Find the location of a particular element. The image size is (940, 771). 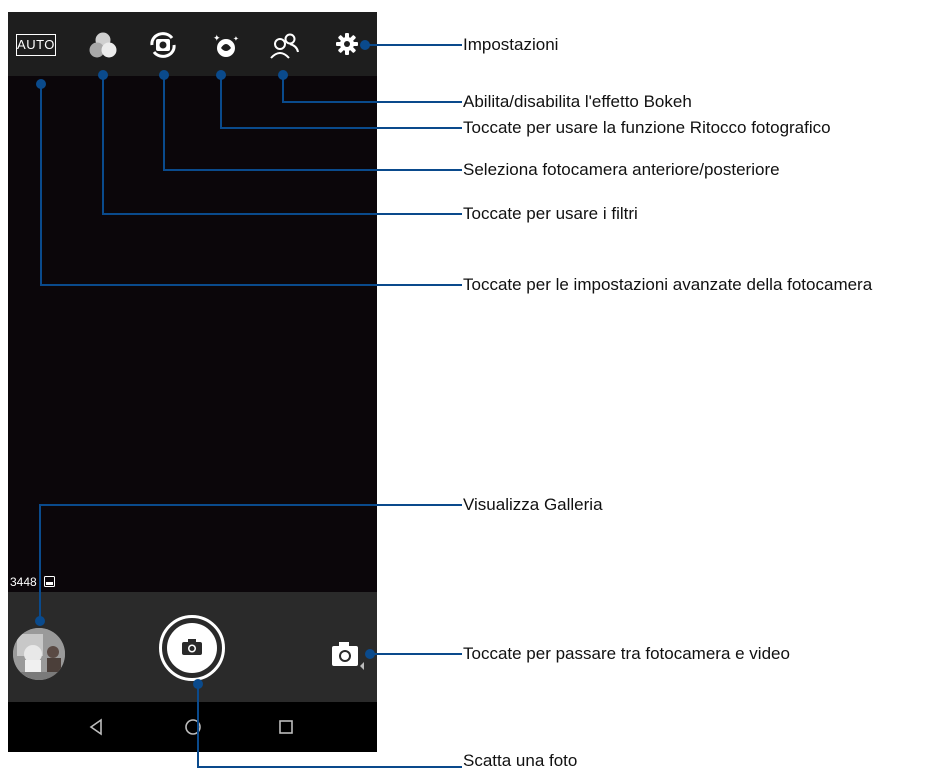

callout-dot-advanced is located at coordinates (41, 84).